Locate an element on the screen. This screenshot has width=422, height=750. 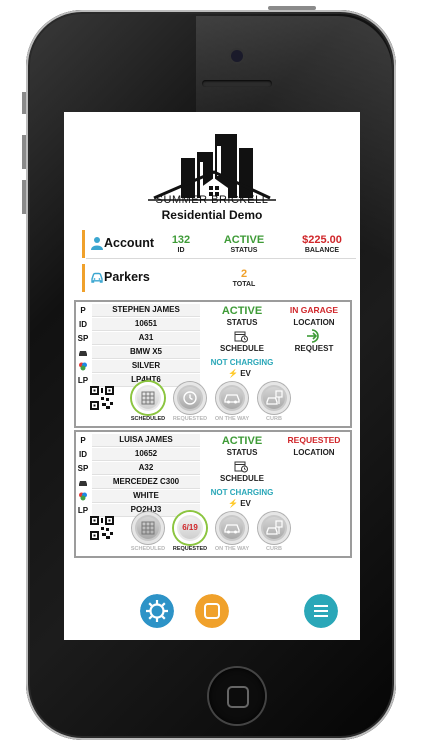
card-row-parker: P LUISA JAMES is located at coordinates (138, 440).